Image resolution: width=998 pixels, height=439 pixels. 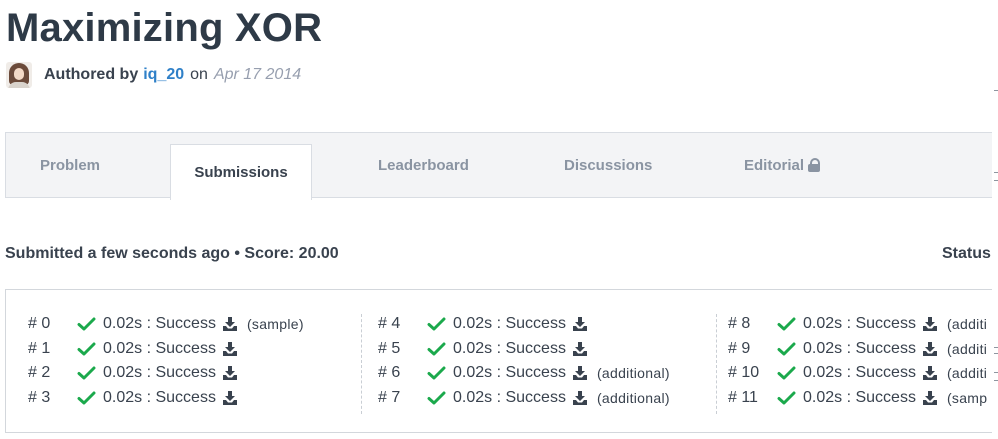 What do you see at coordinates (19, 75) in the screenshot?
I see `avatar` at bounding box center [19, 75].